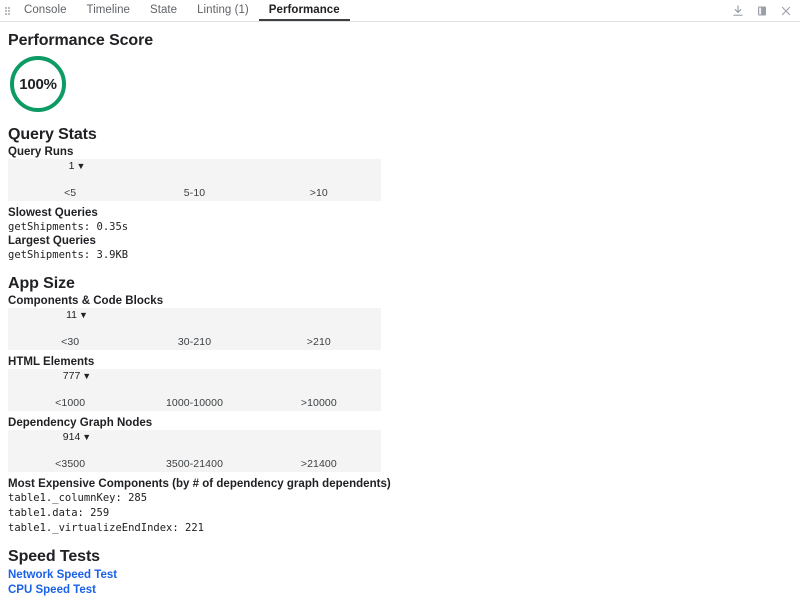  What do you see at coordinates (737, 10) in the screenshot?
I see `download-icon` at bounding box center [737, 10].